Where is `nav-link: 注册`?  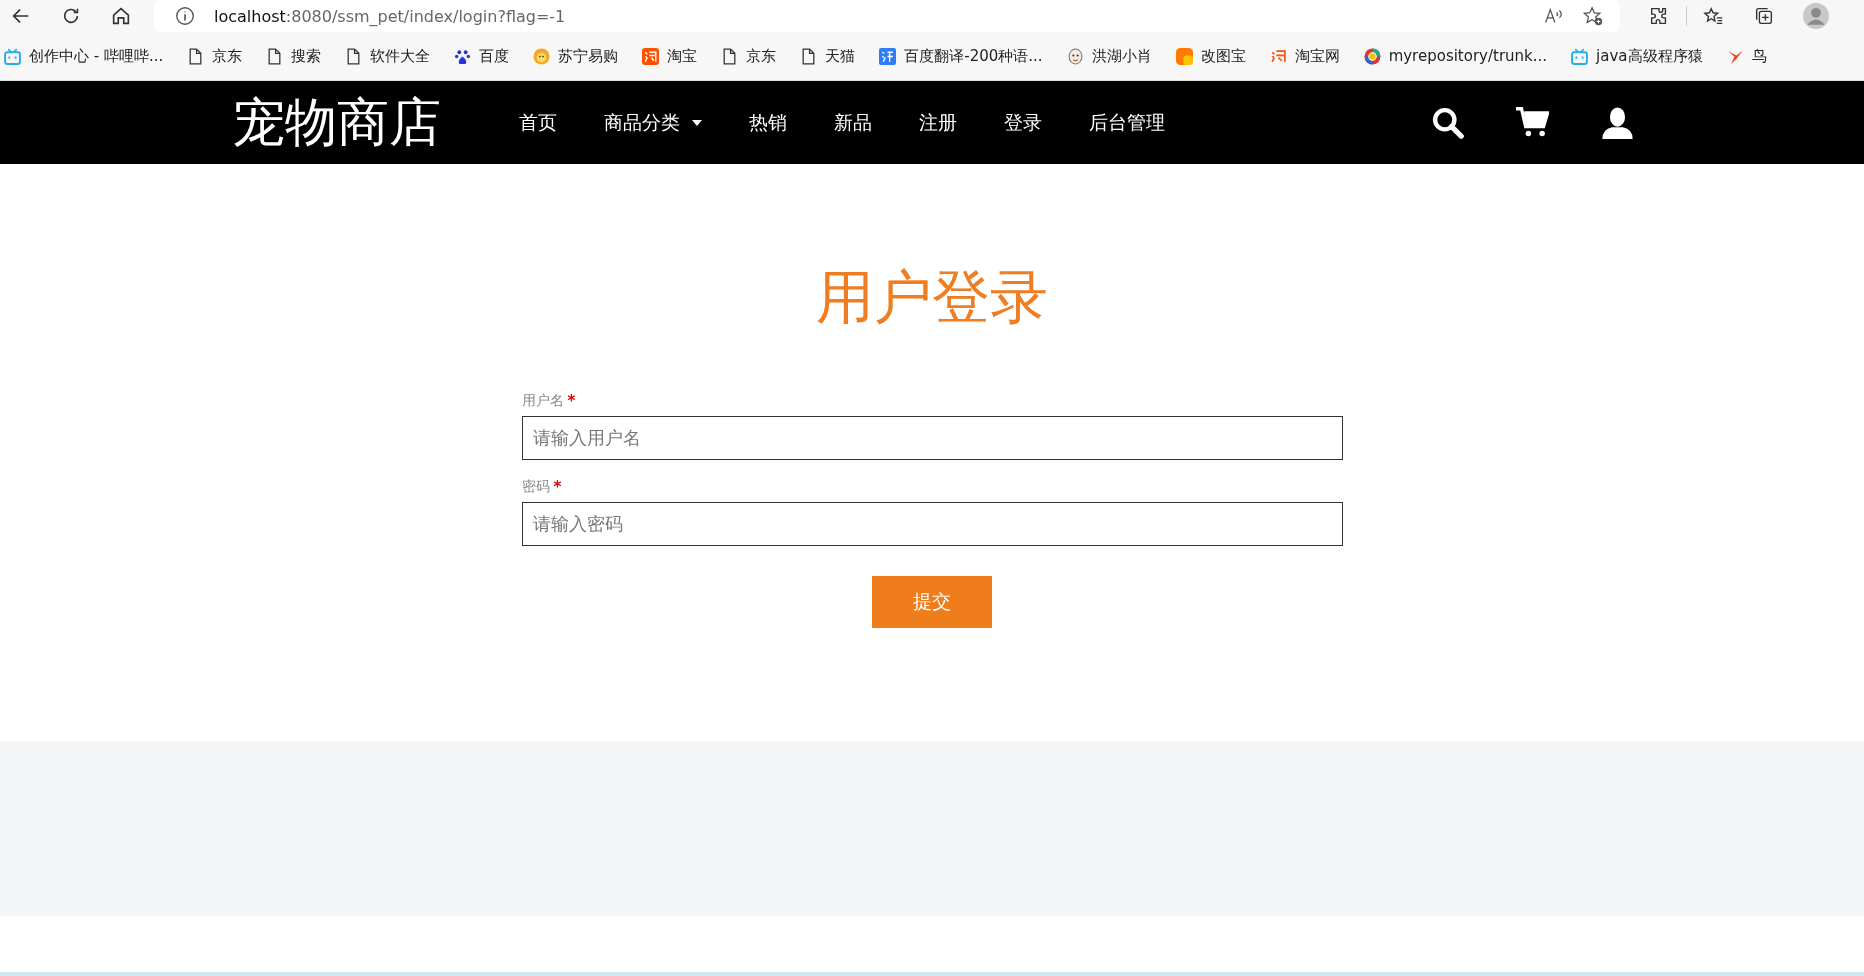 nav-link: 注册 is located at coordinates (938, 122).